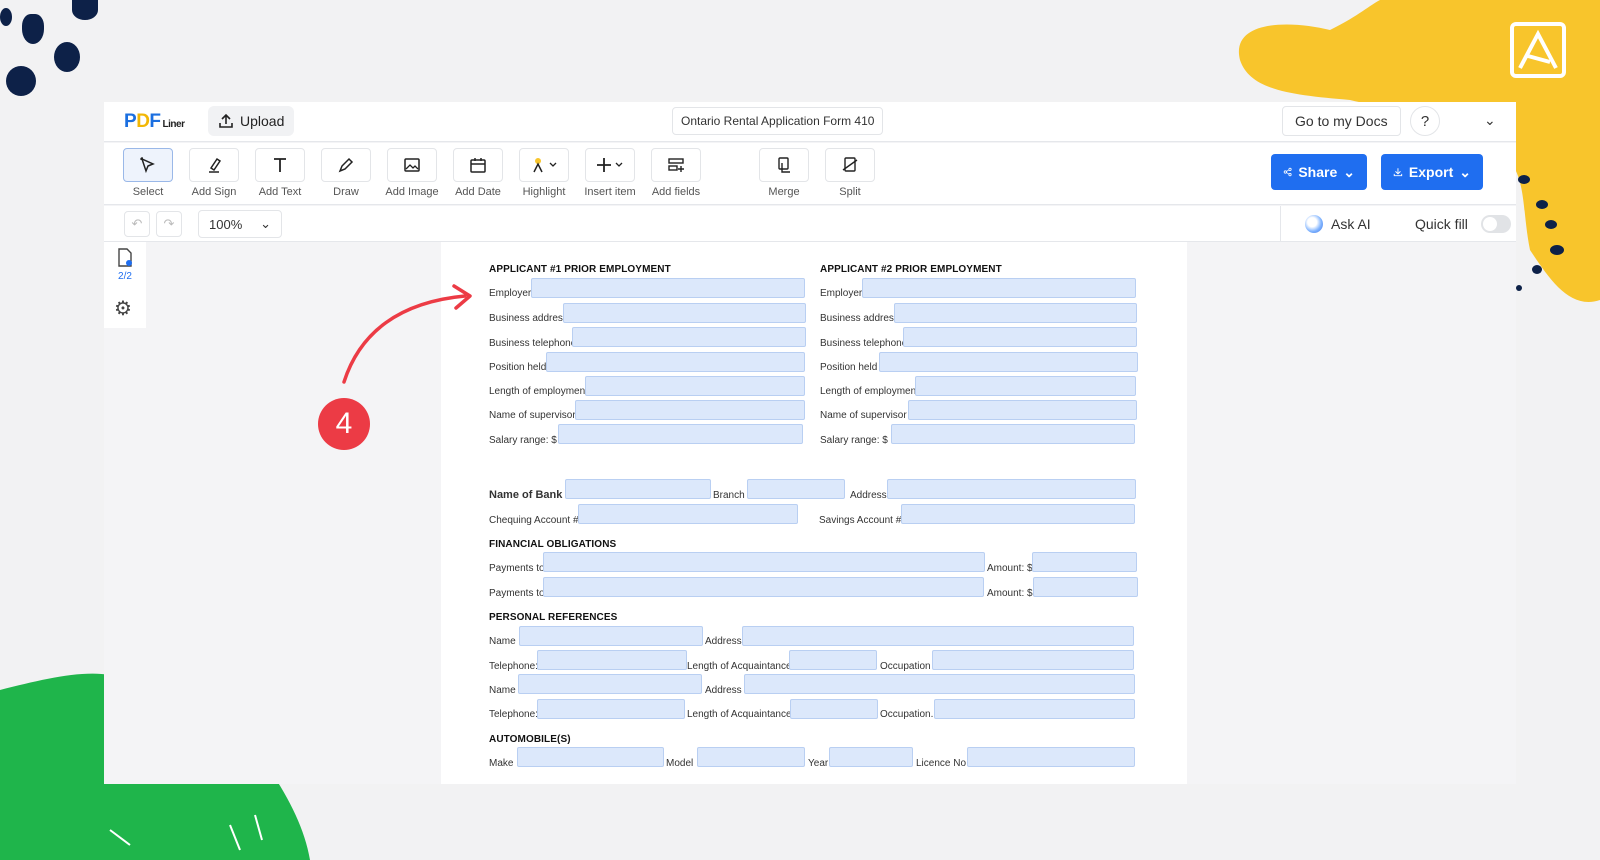  Describe the element at coordinates (214, 173) in the screenshot. I see `tool-add-sign: Add Sign` at that location.